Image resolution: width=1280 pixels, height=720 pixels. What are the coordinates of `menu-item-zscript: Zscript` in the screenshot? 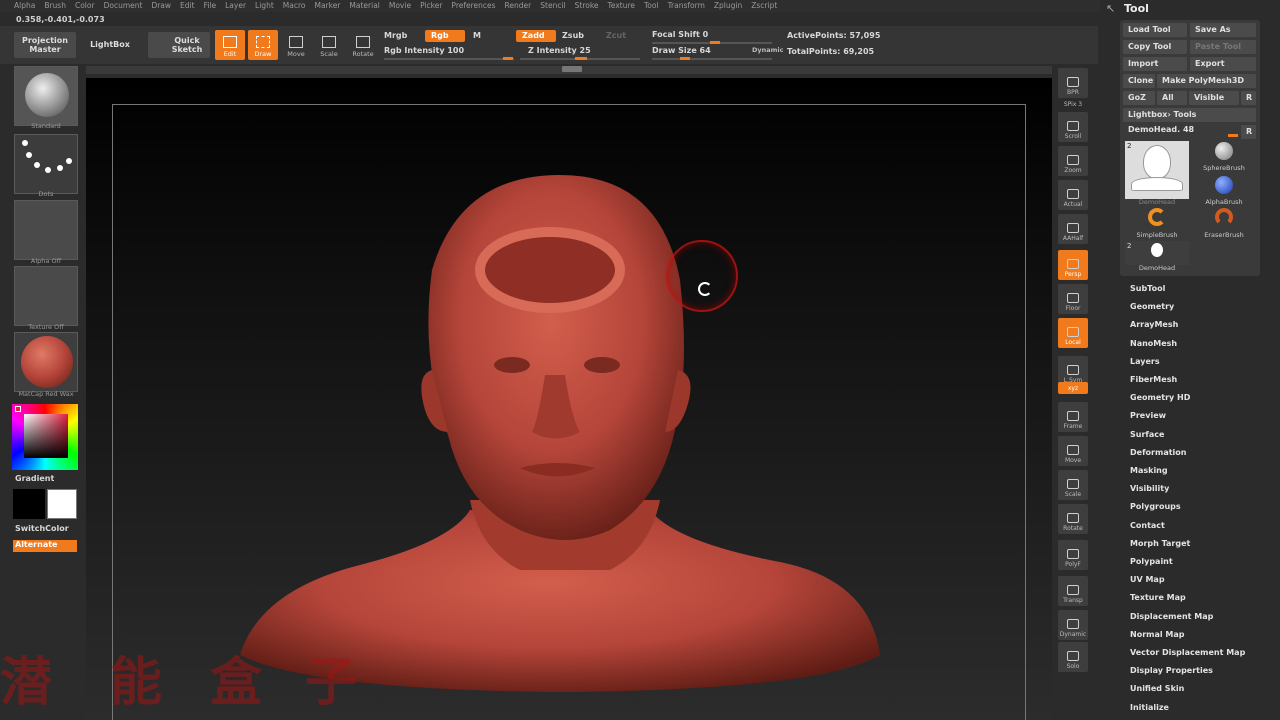 It's located at (764, 6).